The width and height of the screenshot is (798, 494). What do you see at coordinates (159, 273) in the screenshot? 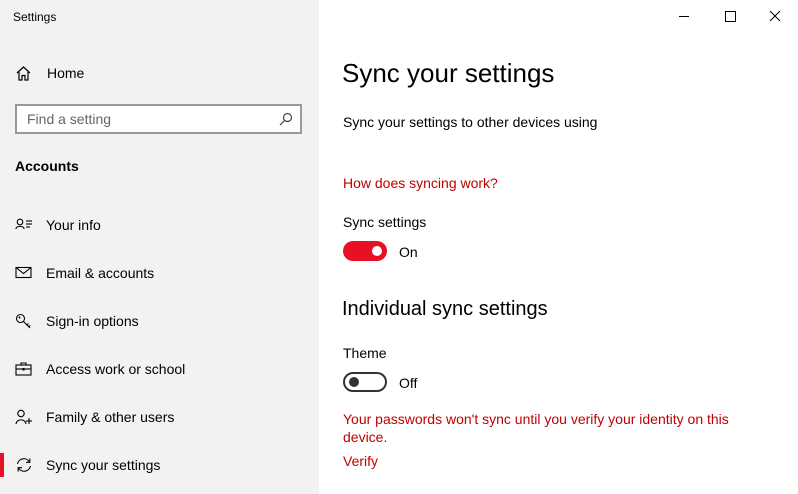
I see `sidebar-item-email-accounts: Email & accounts` at bounding box center [159, 273].